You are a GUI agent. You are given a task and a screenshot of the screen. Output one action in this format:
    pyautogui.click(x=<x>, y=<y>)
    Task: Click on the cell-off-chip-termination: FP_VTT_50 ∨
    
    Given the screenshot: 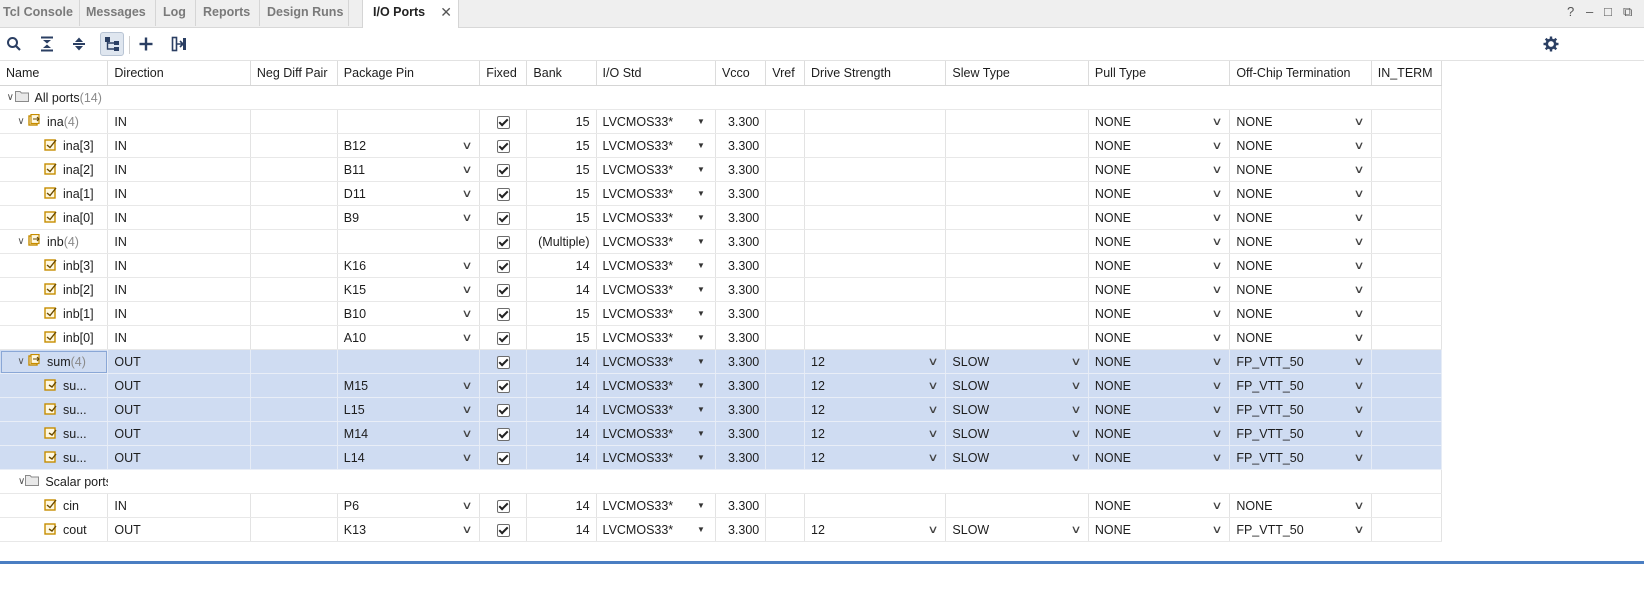 What is the action you would take?
    pyautogui.click(x=1300, y=361)
    